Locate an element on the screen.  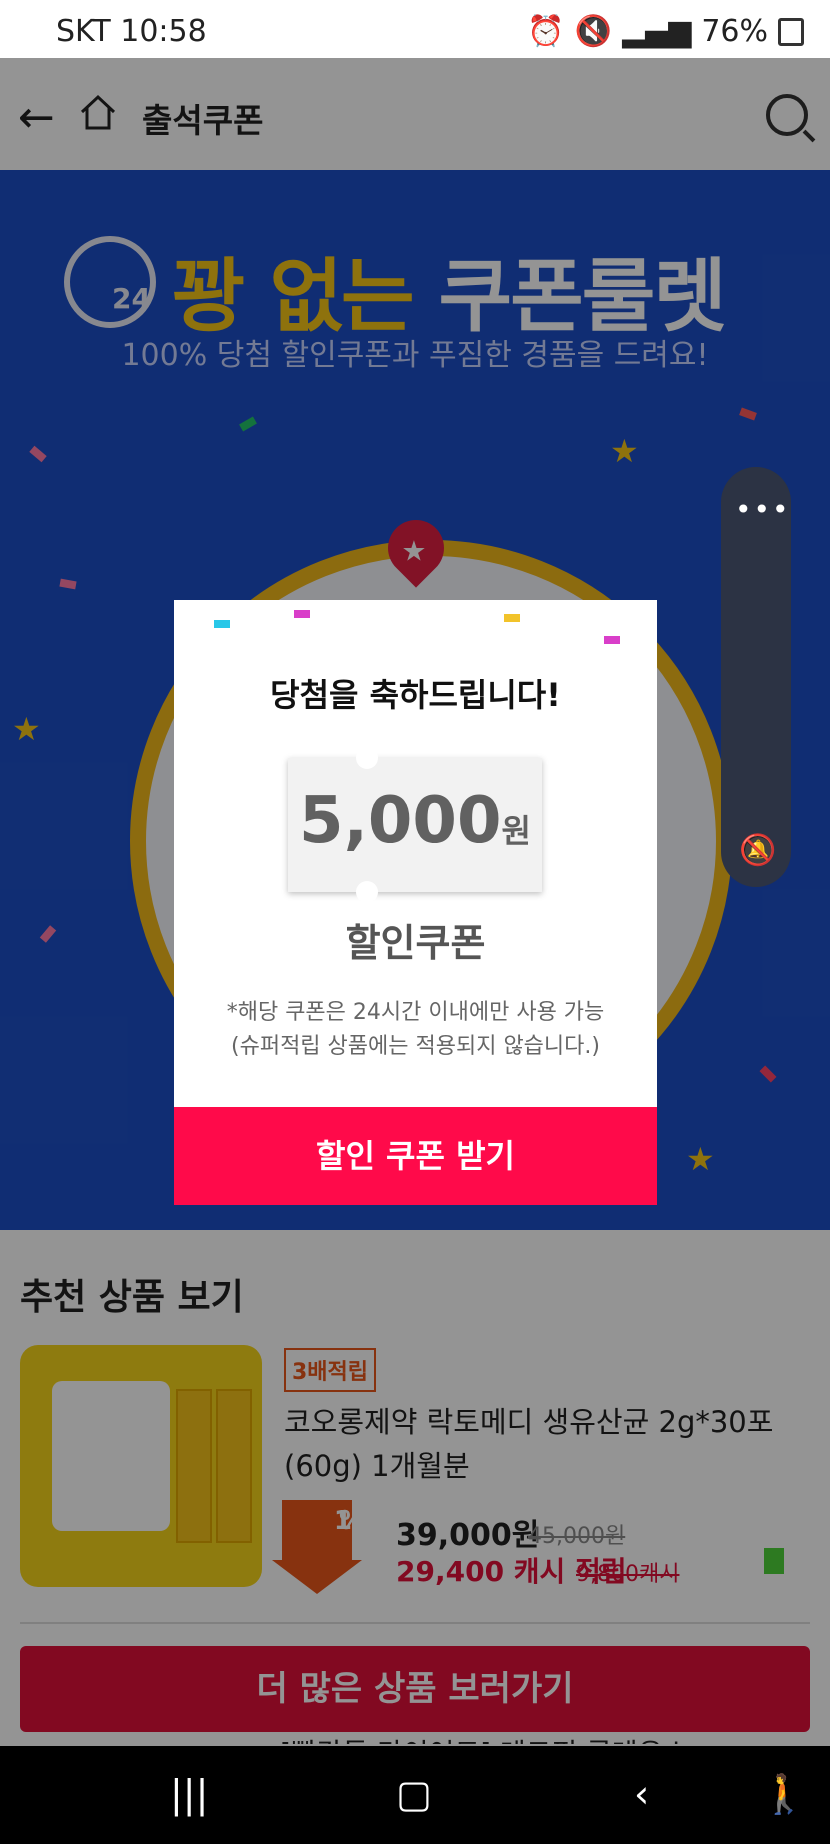
back-nav-icon: ‹ is located at coordinates (641, 1794).